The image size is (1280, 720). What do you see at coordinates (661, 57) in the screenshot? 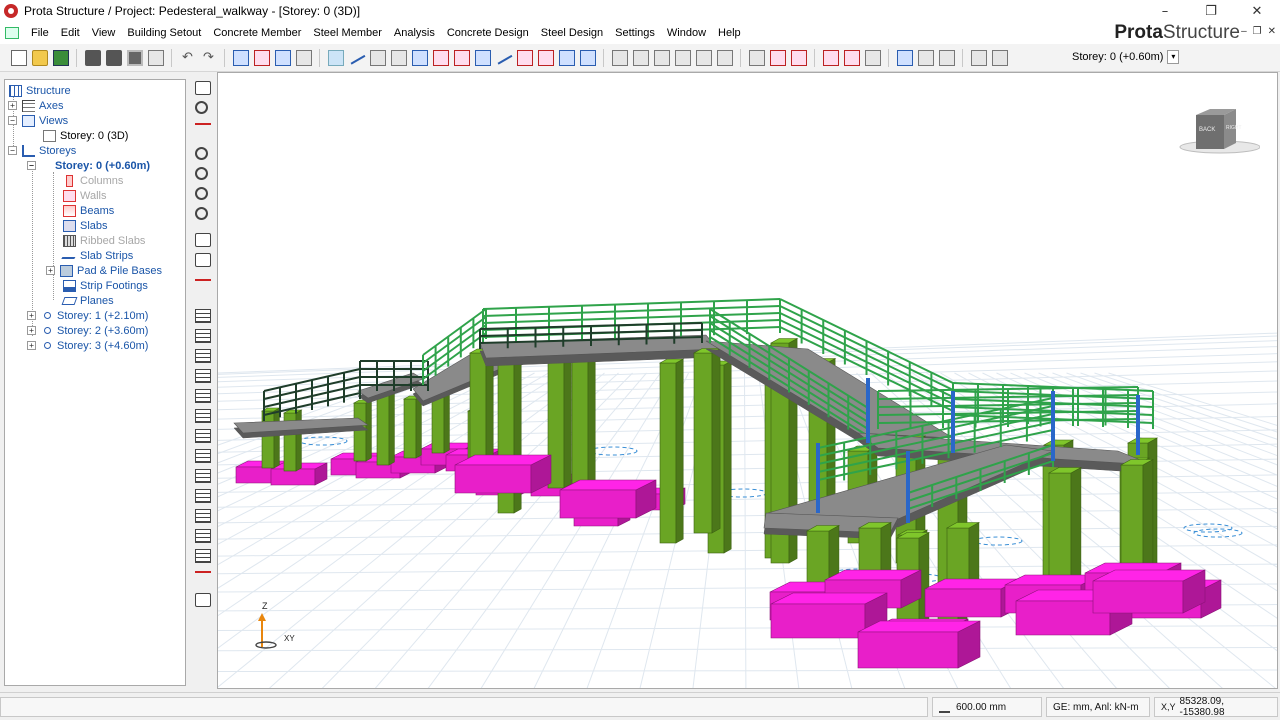
I see `brace-icon` at bounding box center [661, 57].